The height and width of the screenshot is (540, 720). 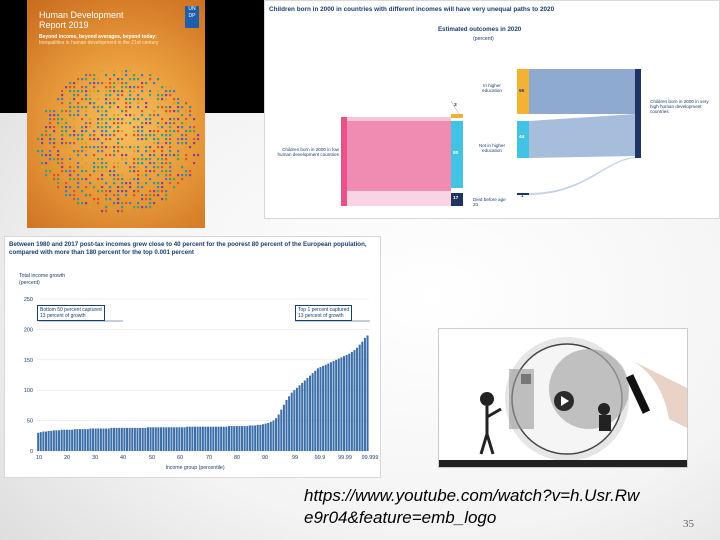 What do you see at coordinates (67, 458) in the screenshot?
I see `x-tick-label: 20` at bounding box center [67, 458].